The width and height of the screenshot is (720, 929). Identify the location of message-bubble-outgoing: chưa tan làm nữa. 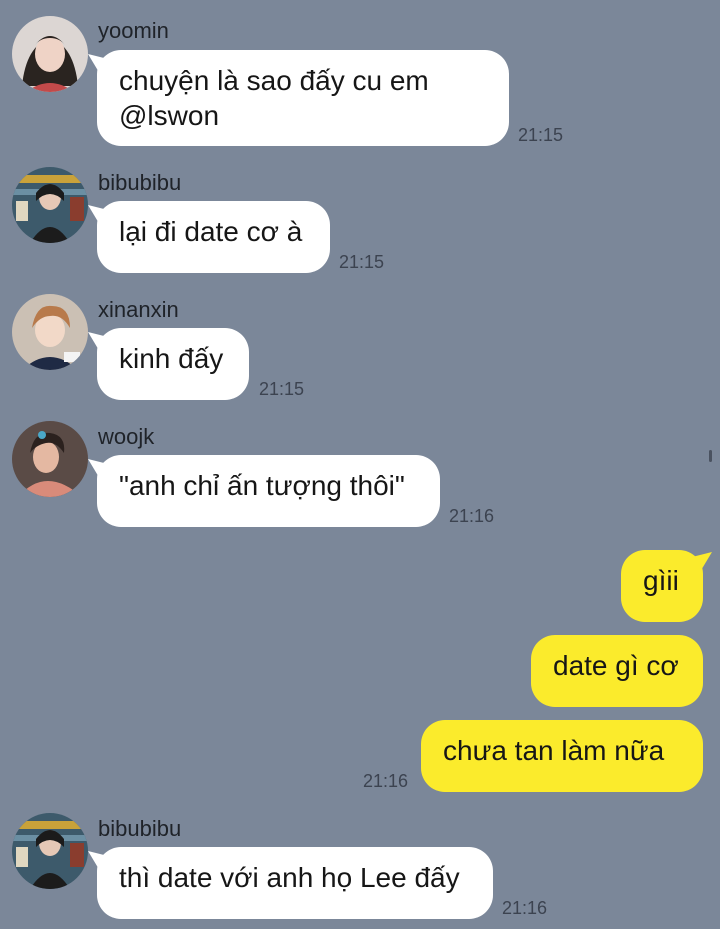
(562, 756).